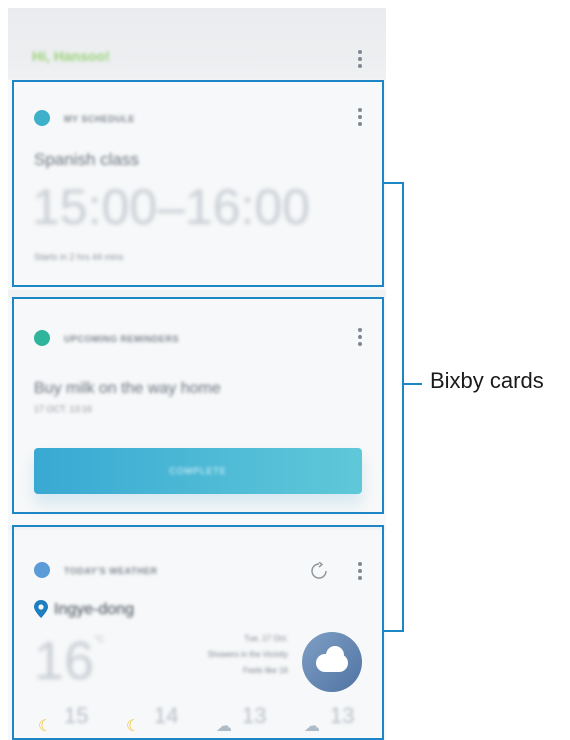  Describe the element at coordinates (63, 409) in the screenshot. I see `reminder-datetime: 17 OCT. 13:16` at that location.